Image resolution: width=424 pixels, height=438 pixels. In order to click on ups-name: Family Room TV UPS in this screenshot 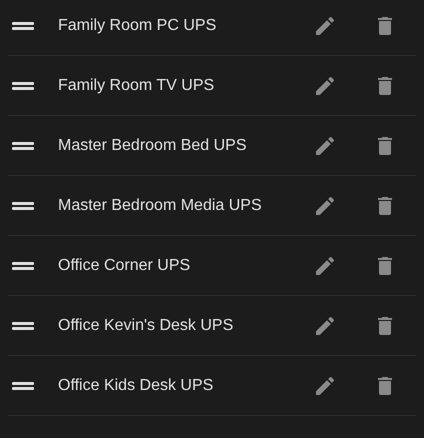, I will do `click(137, 86)`.